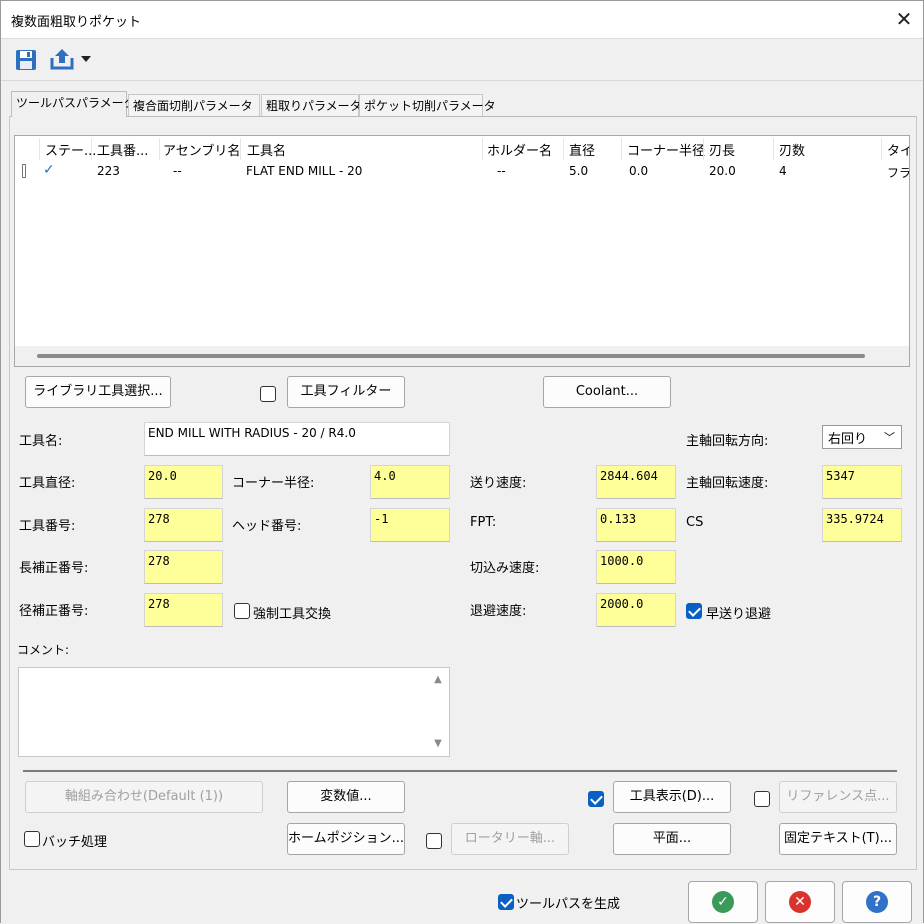 This screenshot has height=924, width=924. What do you see at coordinates (234, 712) in the screenshot?
I see `comment-textarea: ▲ ▼` at bounding box center [234, 712].